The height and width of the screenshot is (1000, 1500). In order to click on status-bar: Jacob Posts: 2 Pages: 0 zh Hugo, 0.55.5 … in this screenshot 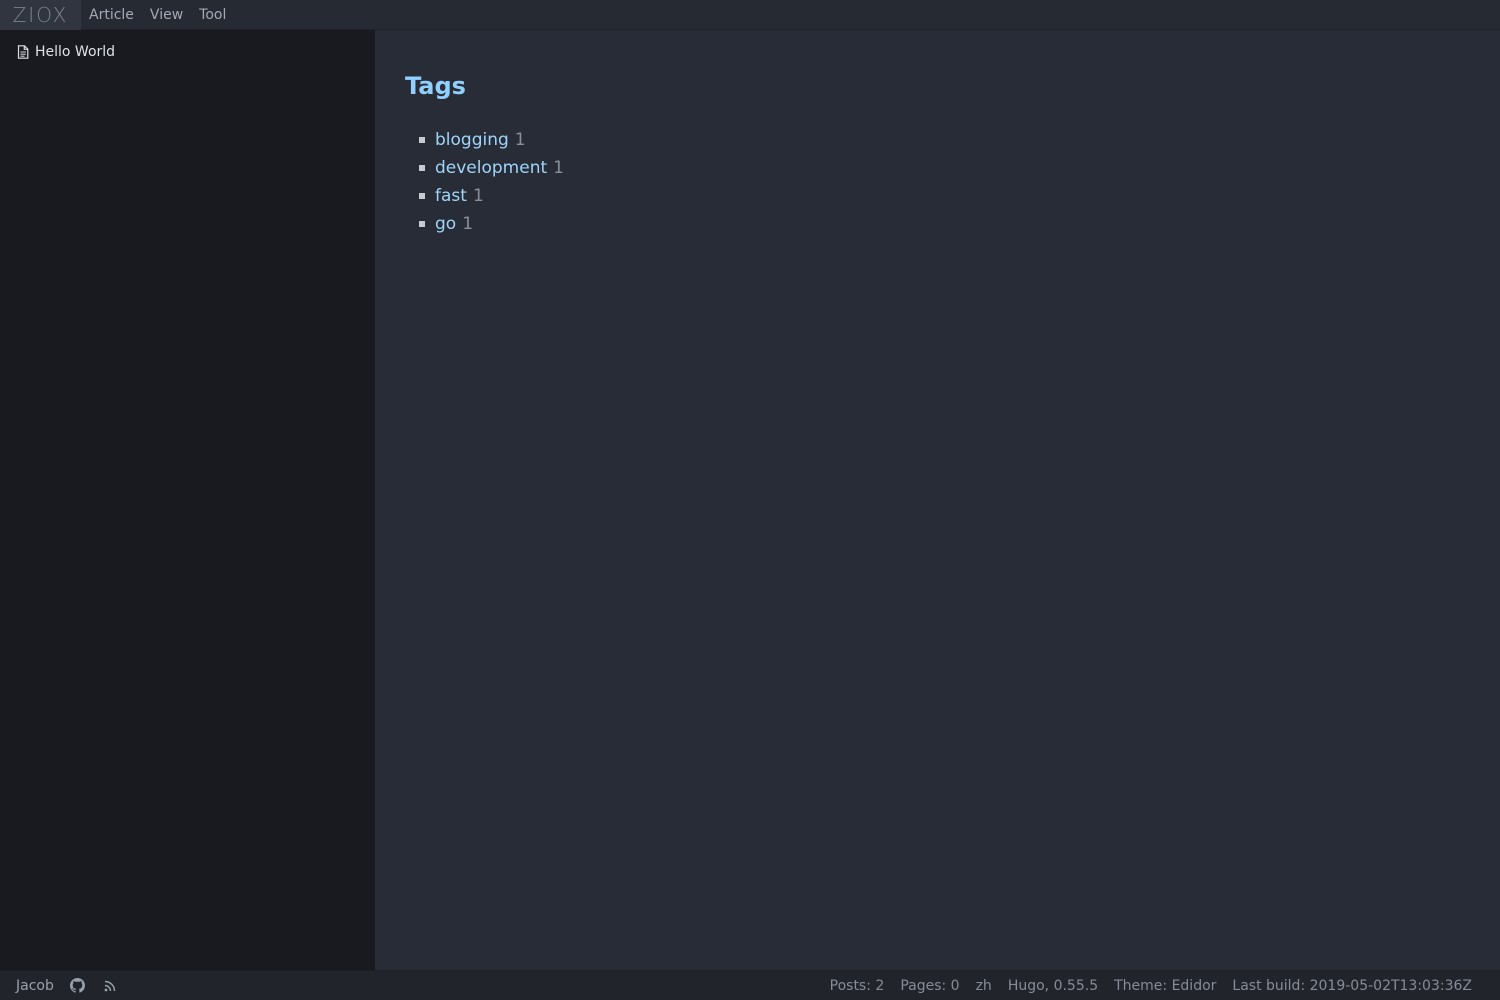, I will do `click(750, 985)`.